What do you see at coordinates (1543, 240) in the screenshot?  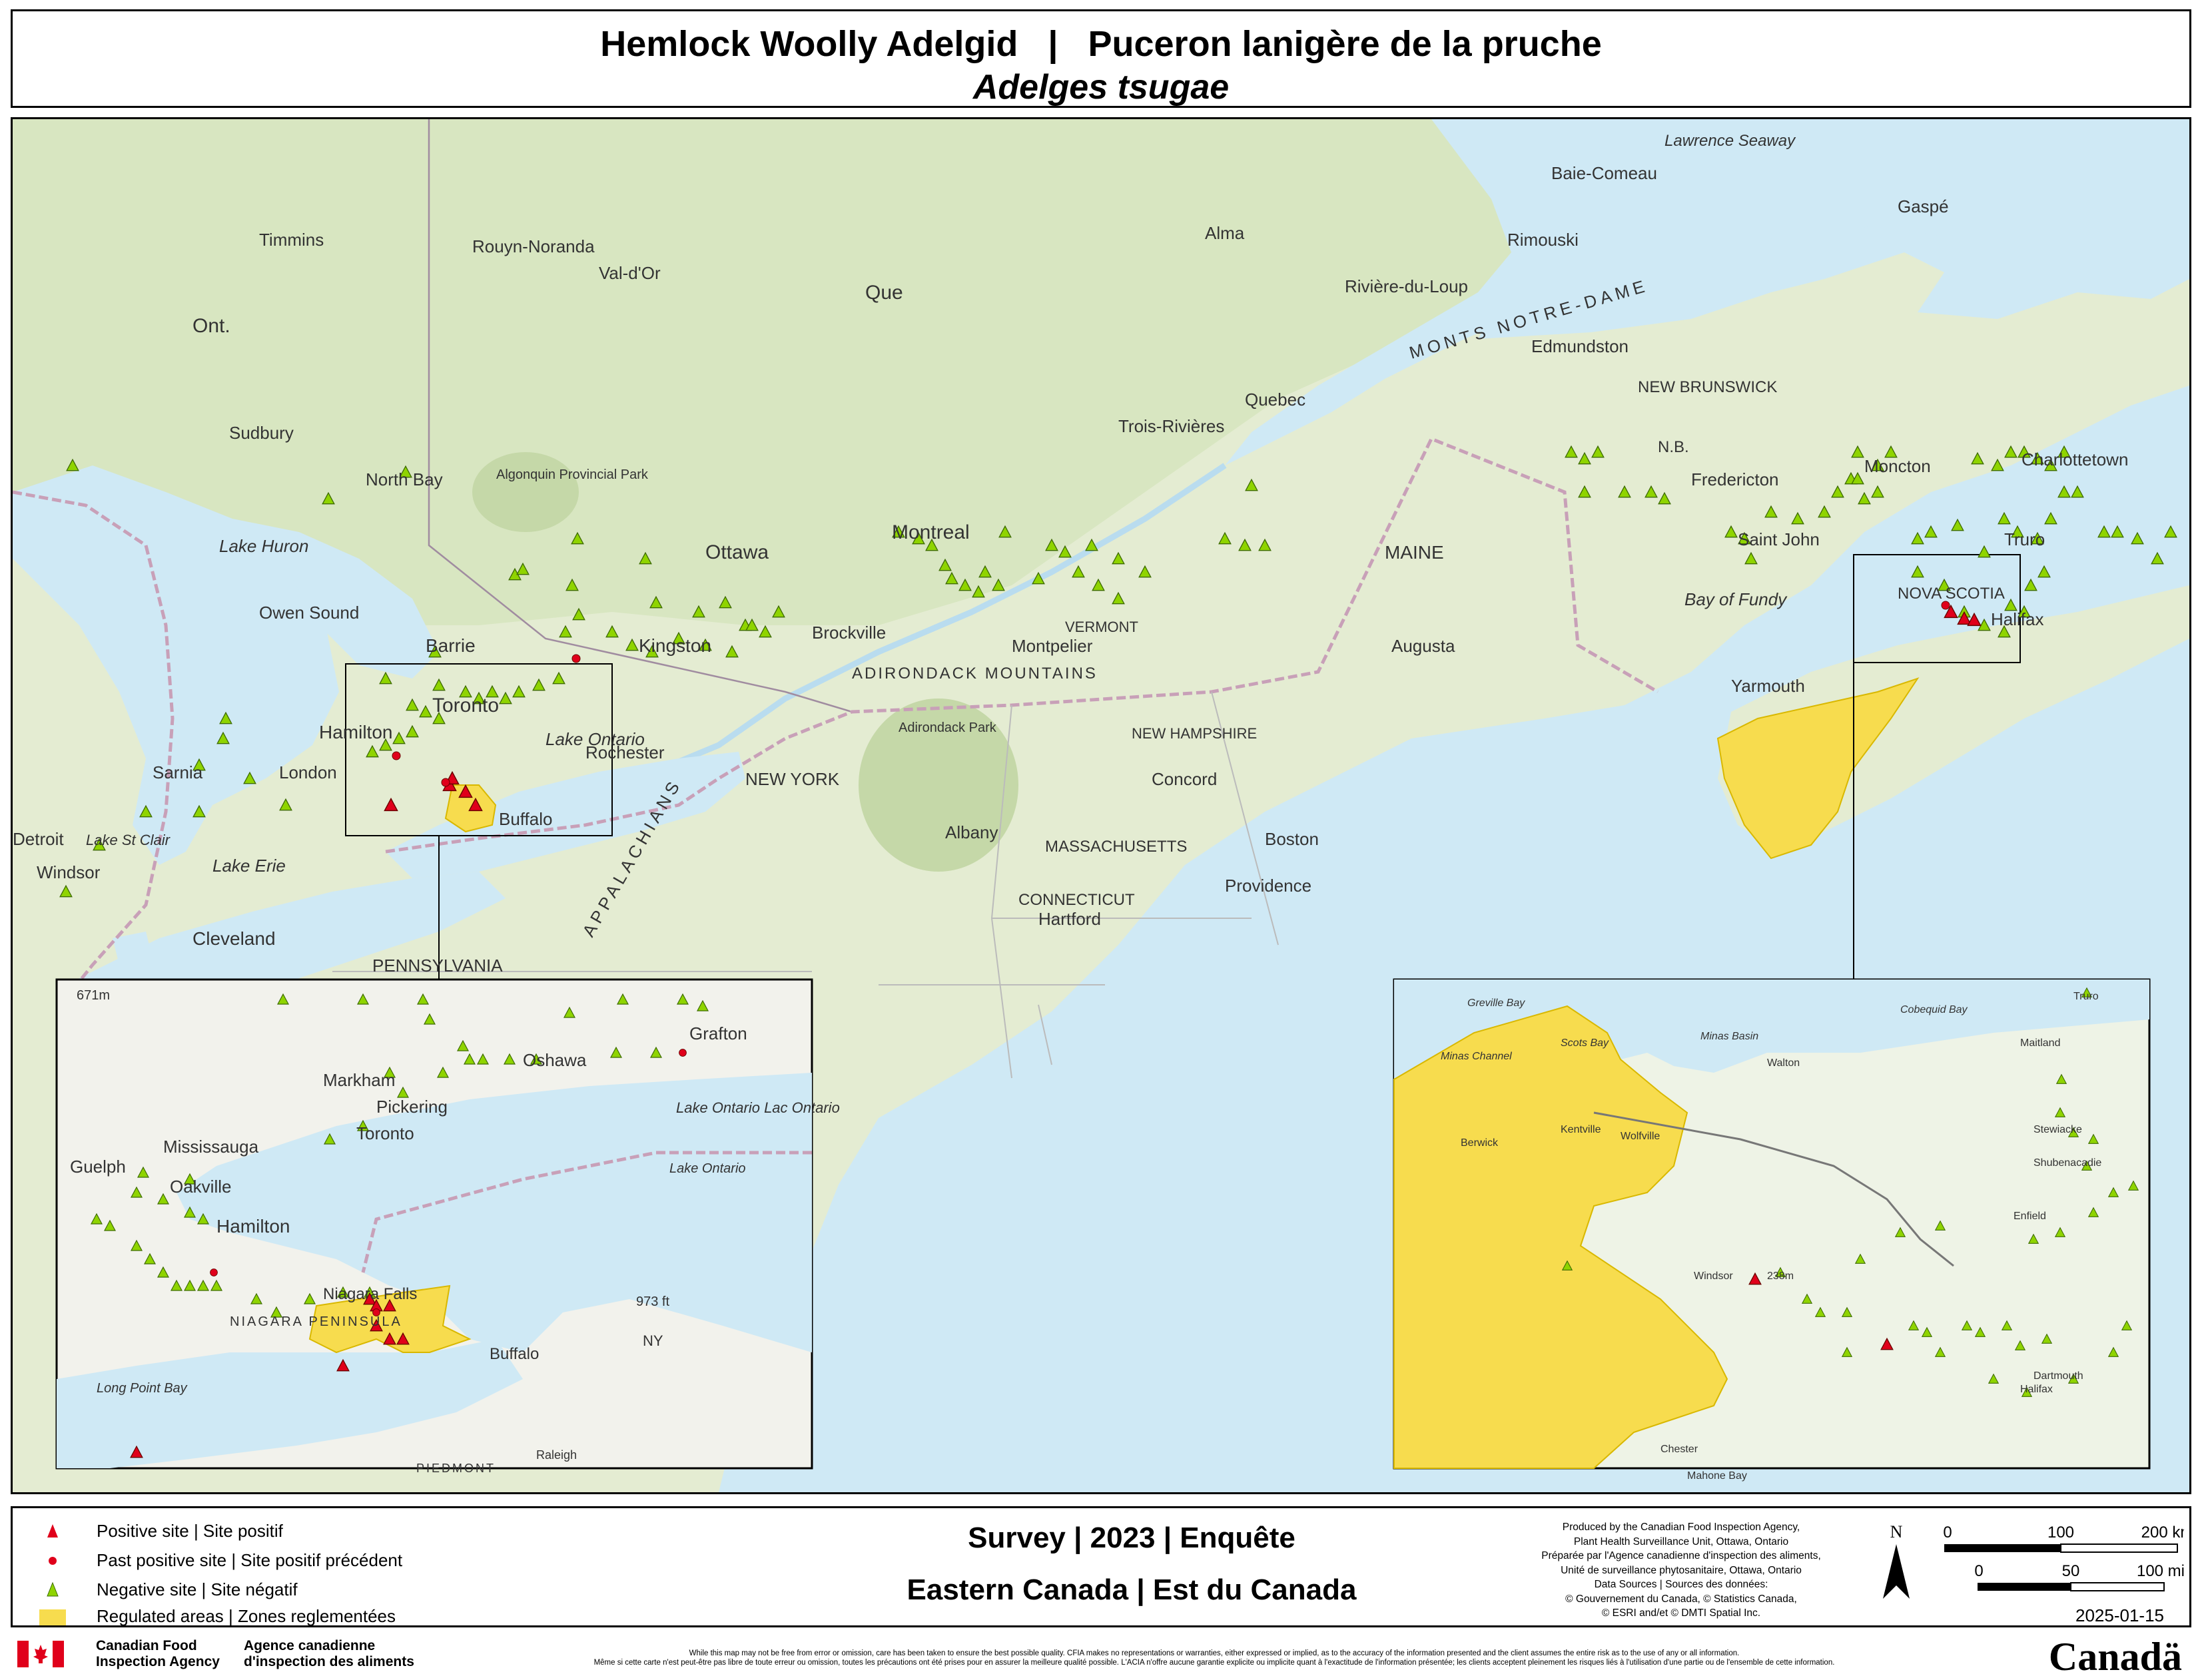 I see `map-label: Rimouski` at bounding box center [1543, 240].